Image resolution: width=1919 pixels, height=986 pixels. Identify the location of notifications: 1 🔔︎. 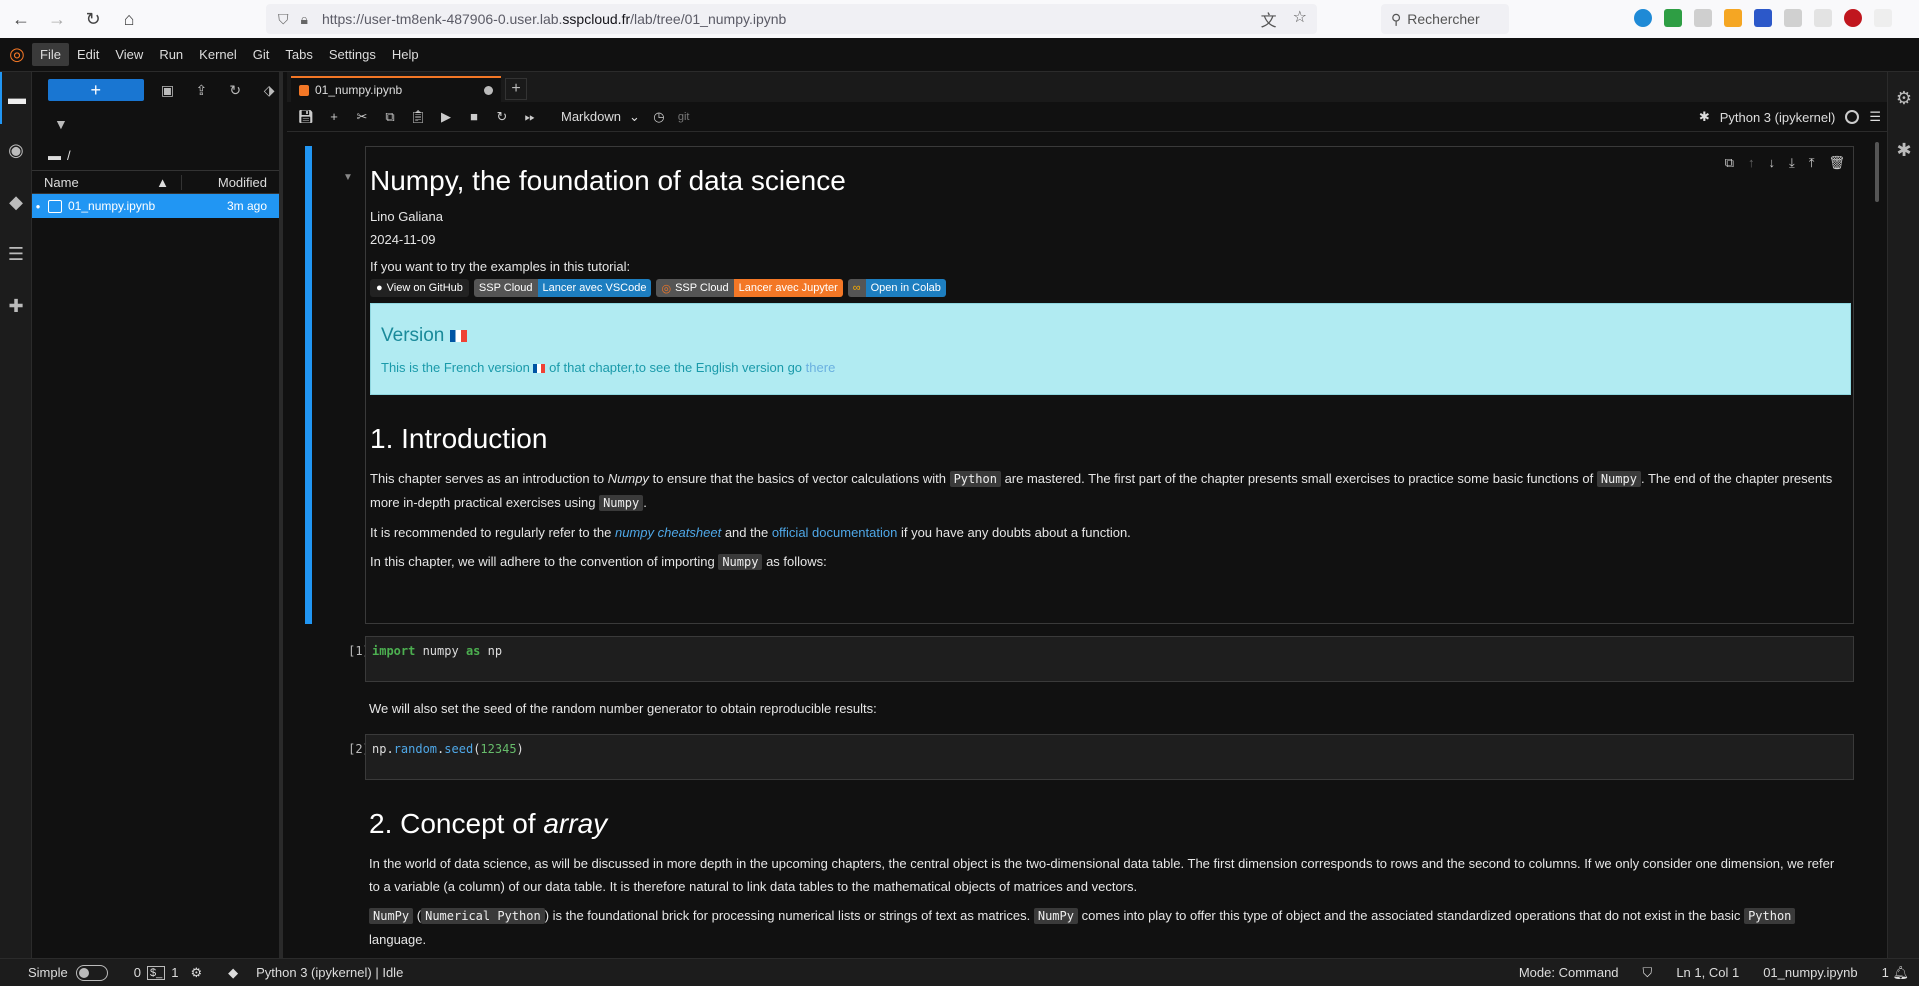
(1895, 973).